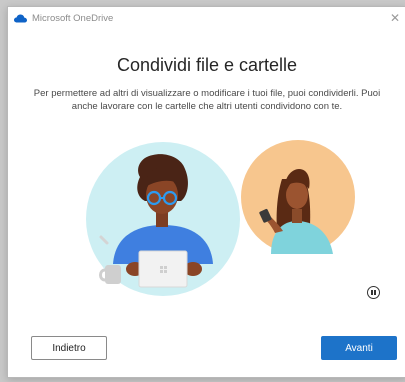 Image resolution: width=405 pixels, height=382 pixels. What do you see at coordinates (395, 18) in the screenshot?
I see `close-icon: ✕` at bounding box center [395, 18].